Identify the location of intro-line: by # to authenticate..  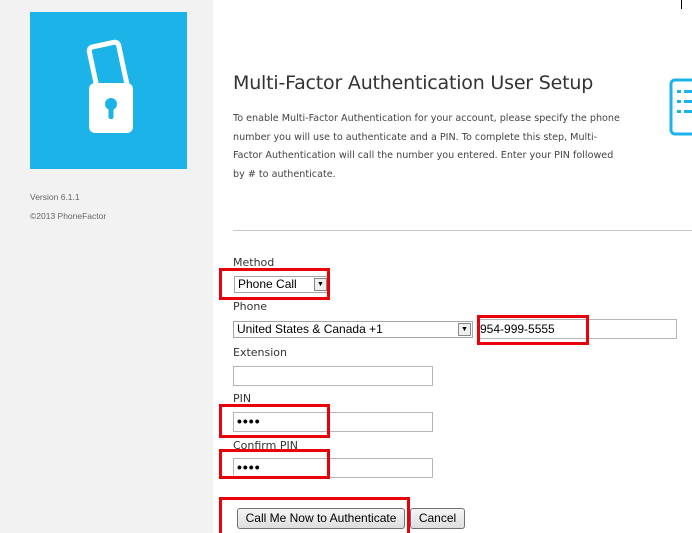
(284, 174).